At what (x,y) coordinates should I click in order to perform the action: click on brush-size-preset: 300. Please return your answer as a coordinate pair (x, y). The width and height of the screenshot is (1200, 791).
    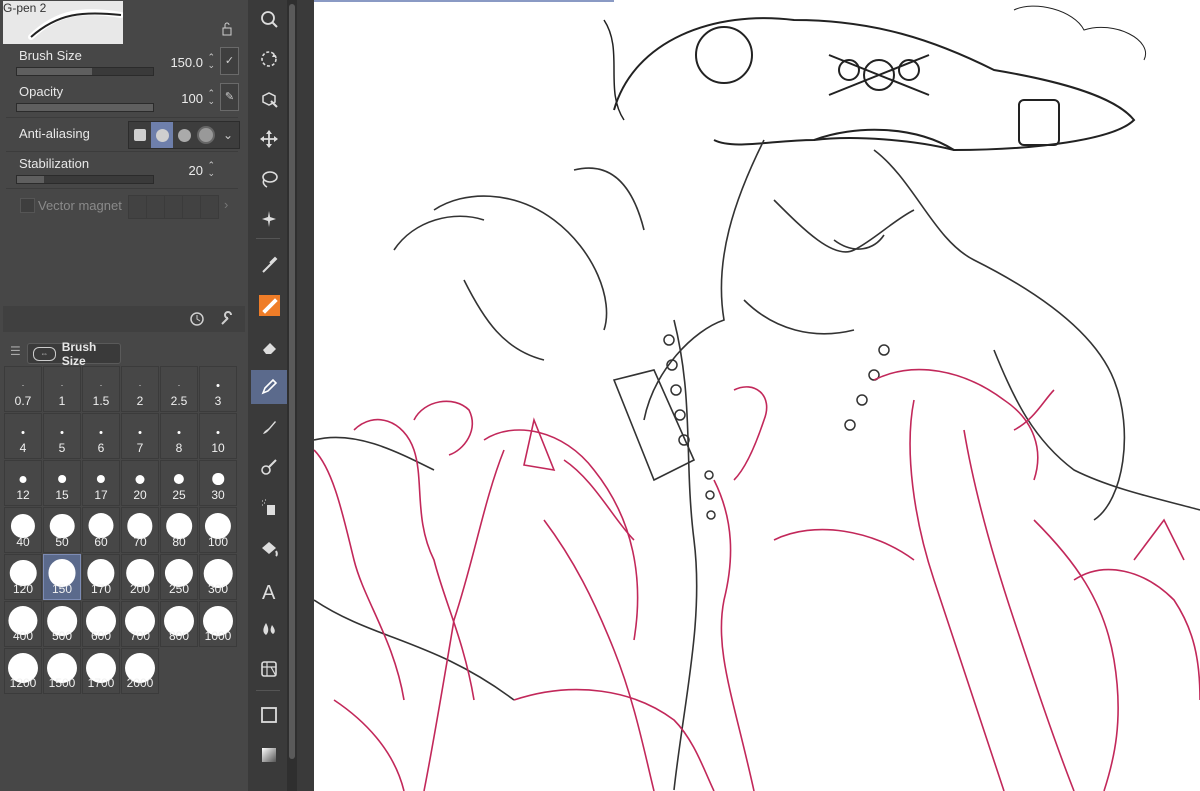
    Looking at the image, I should click on (218, 577).